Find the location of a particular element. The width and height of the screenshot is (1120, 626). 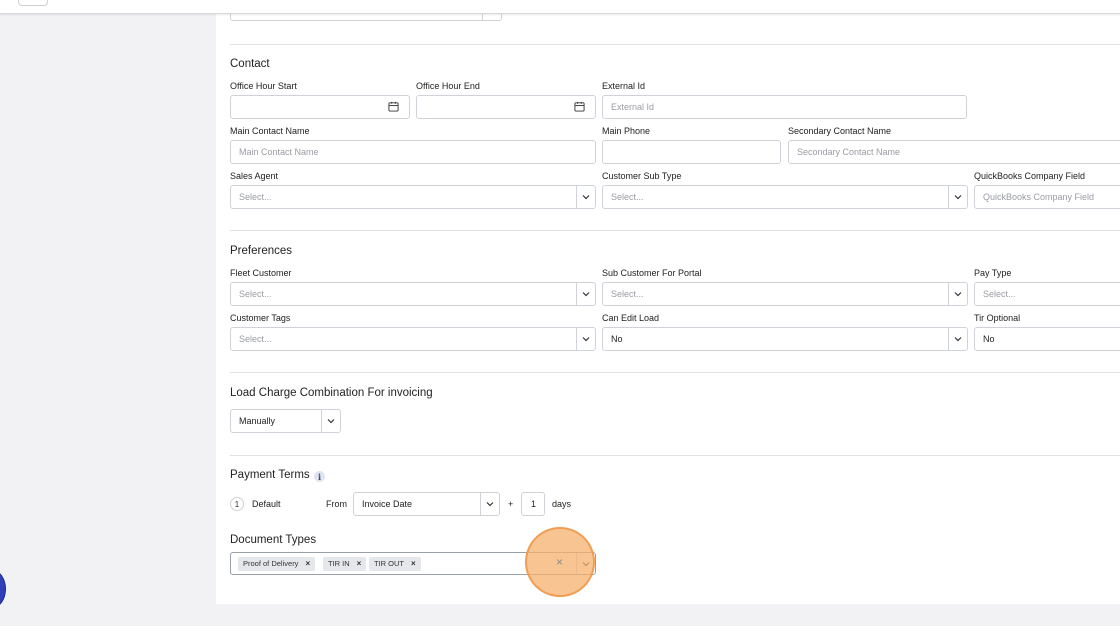

external-id-placeholder: External Id is located at coordinates (633, 107).